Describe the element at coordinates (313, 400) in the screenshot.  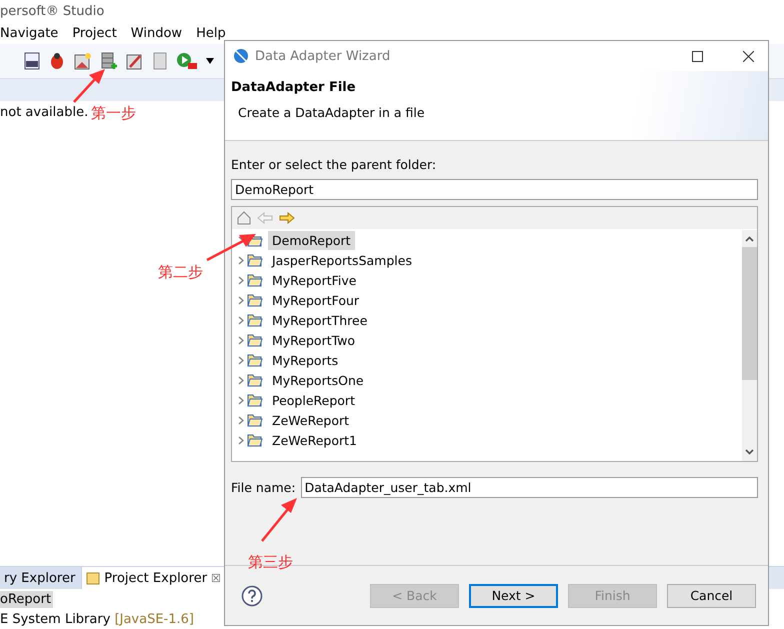
I see `folder-item: PeopleReport` at that location.